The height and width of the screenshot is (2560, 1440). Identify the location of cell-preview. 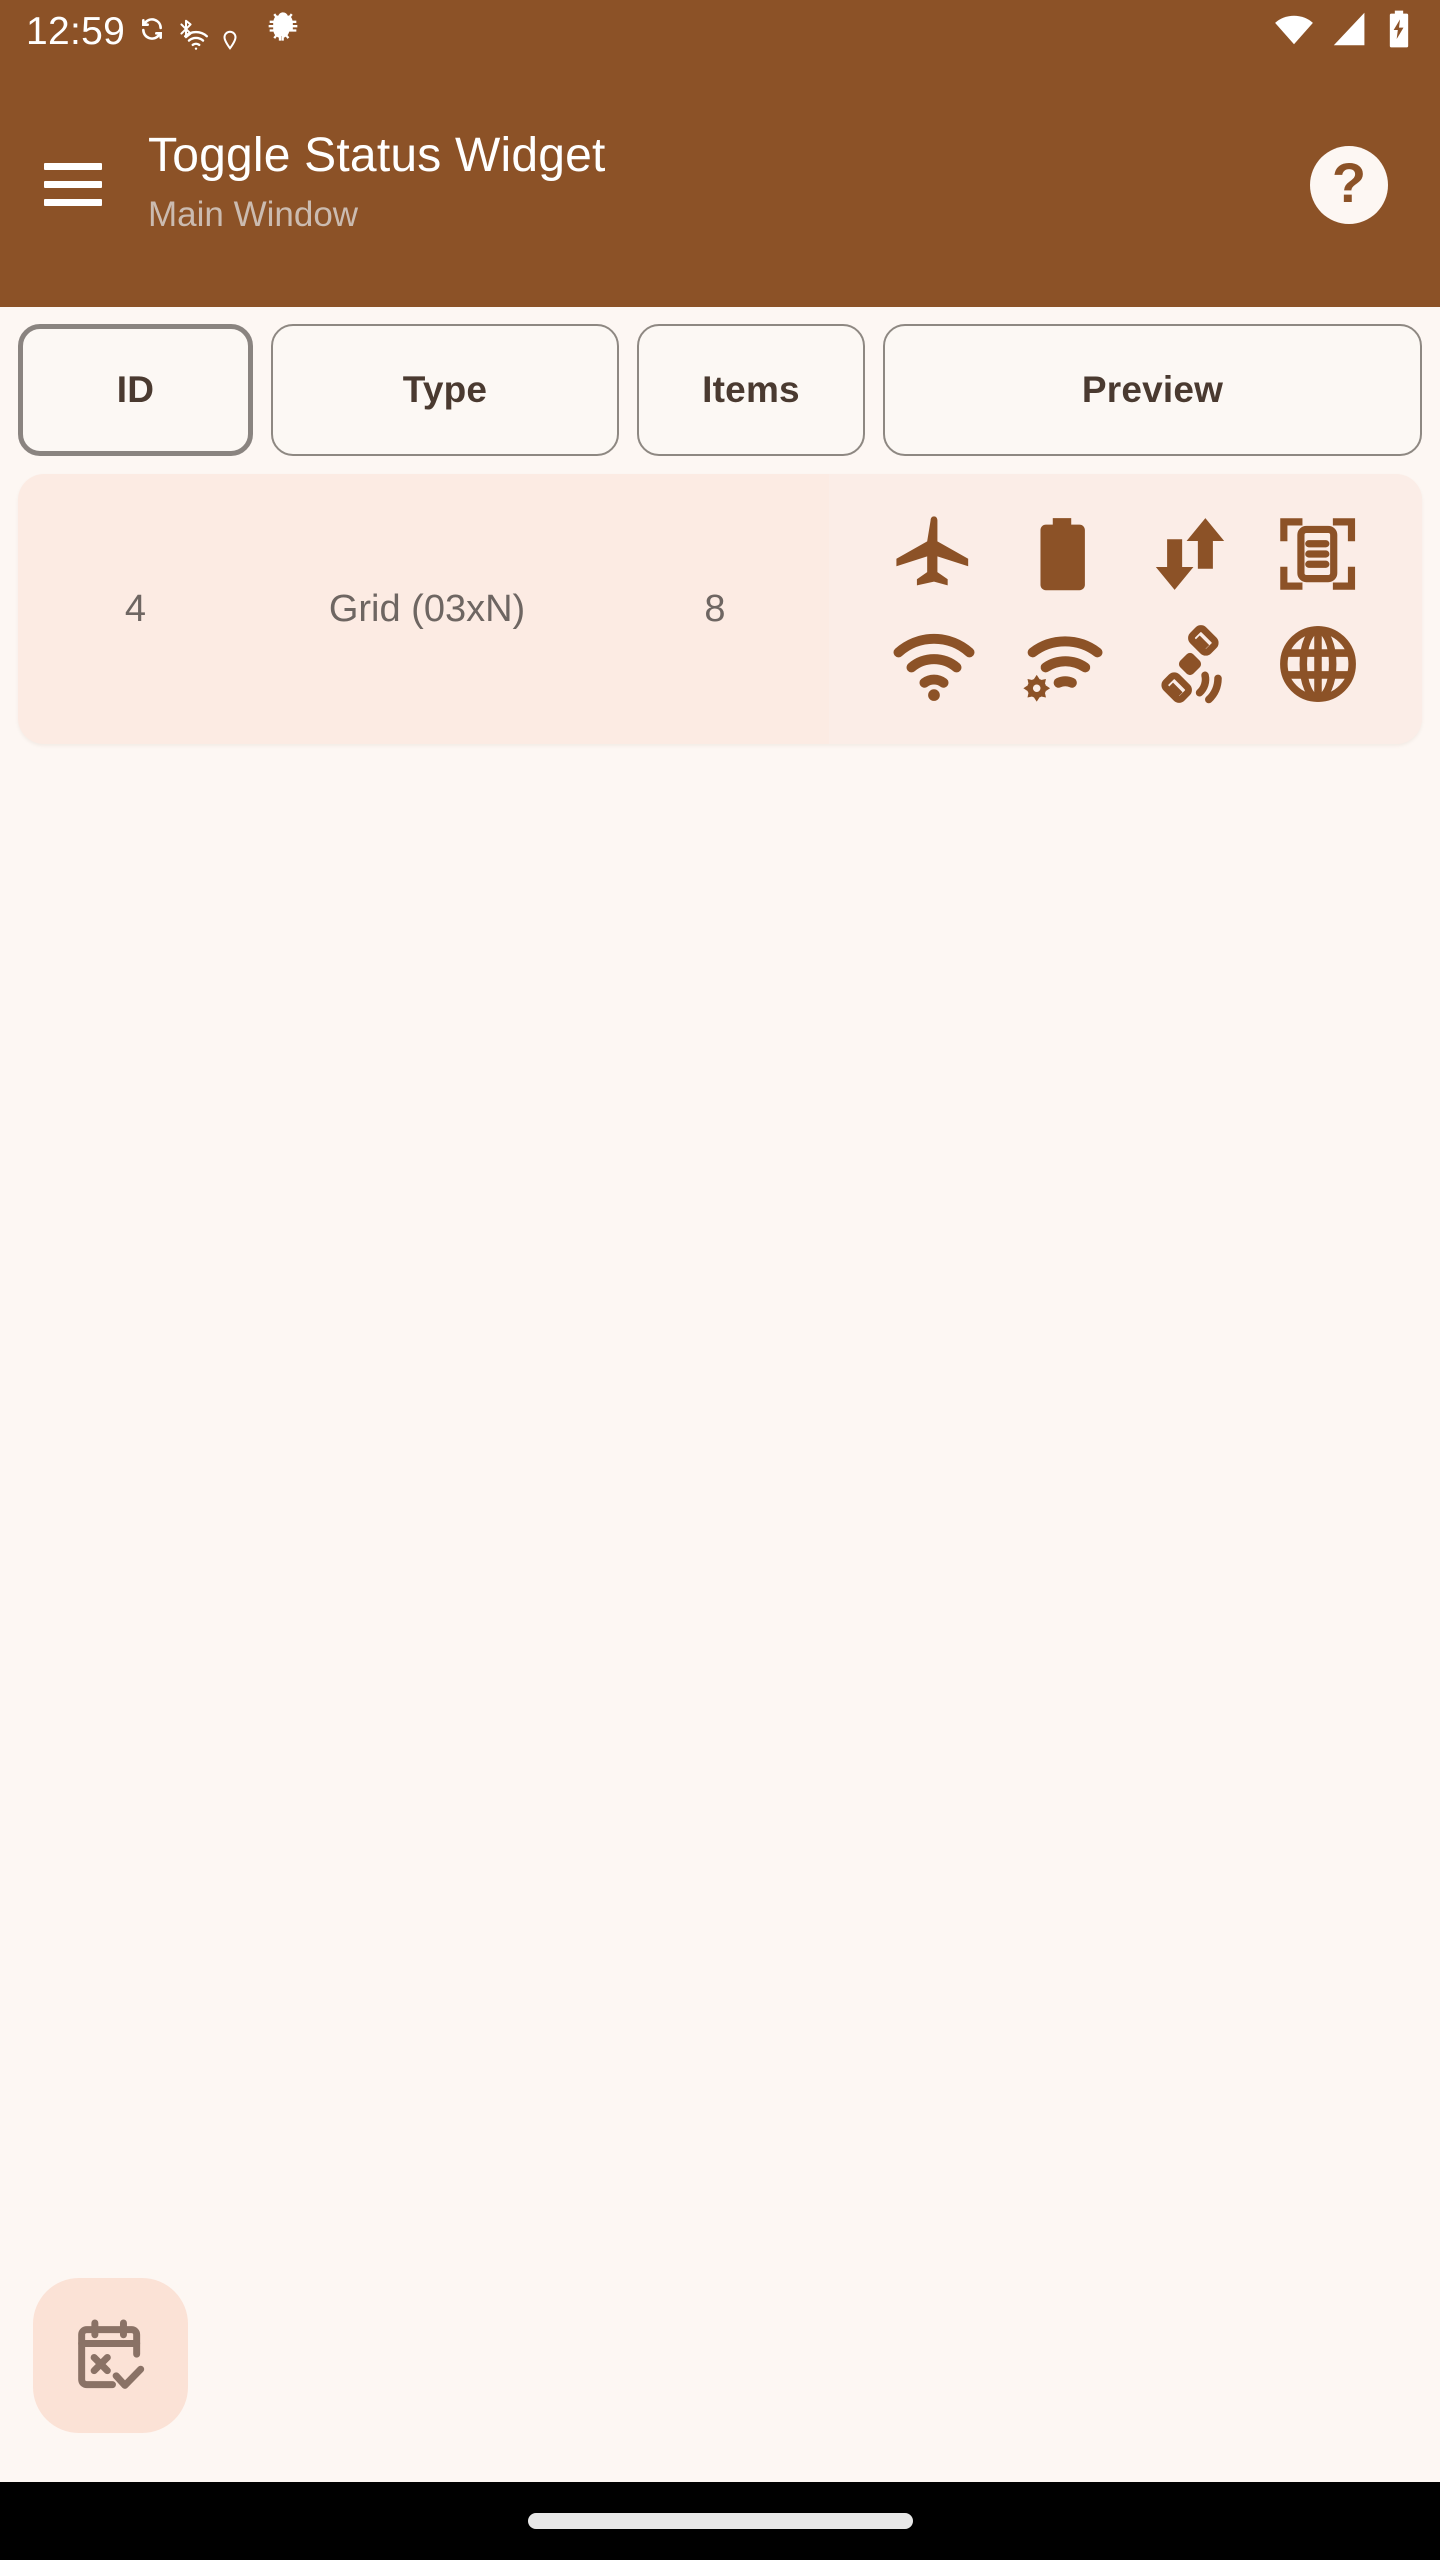
(1125, 609).